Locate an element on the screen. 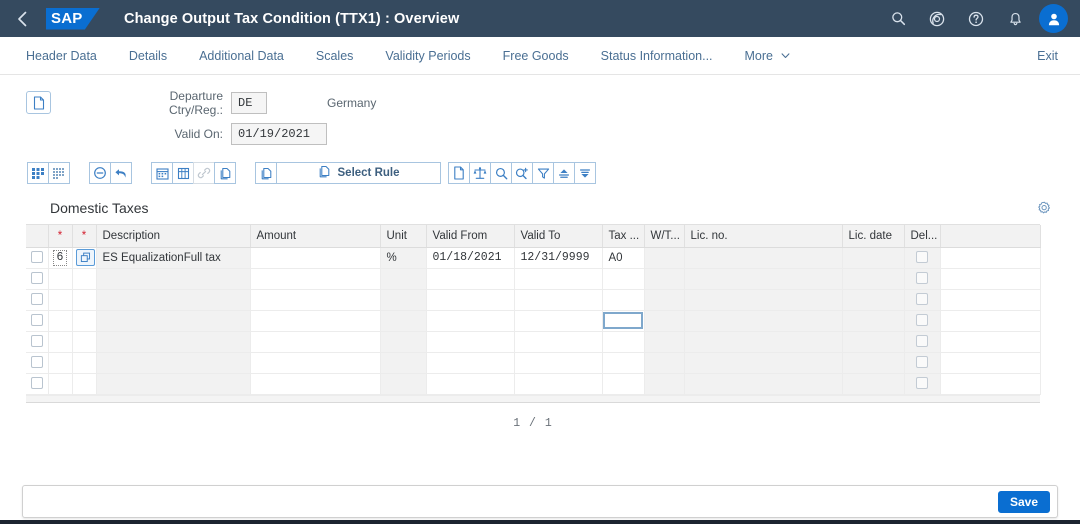  delete-row-icon is located at coordinates (100, 173).